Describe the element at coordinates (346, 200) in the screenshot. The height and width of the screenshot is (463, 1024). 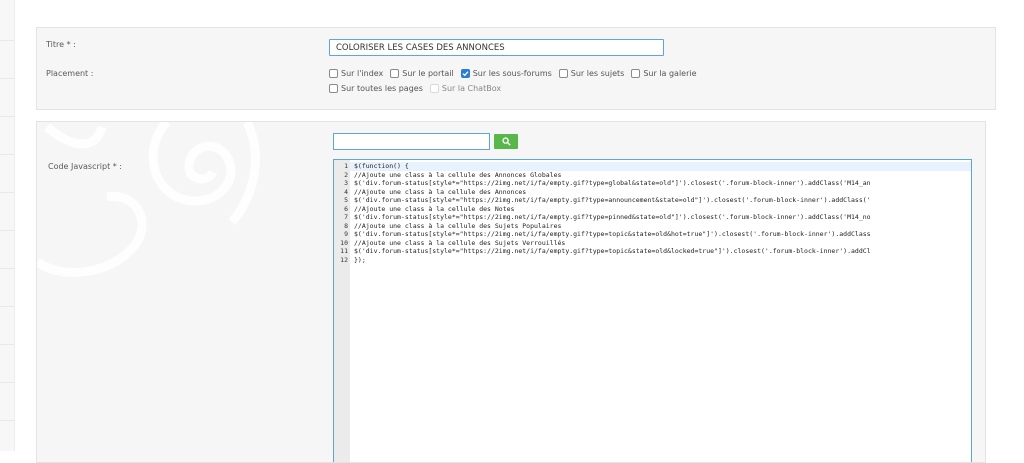
I see `line-number: 5` at that location.